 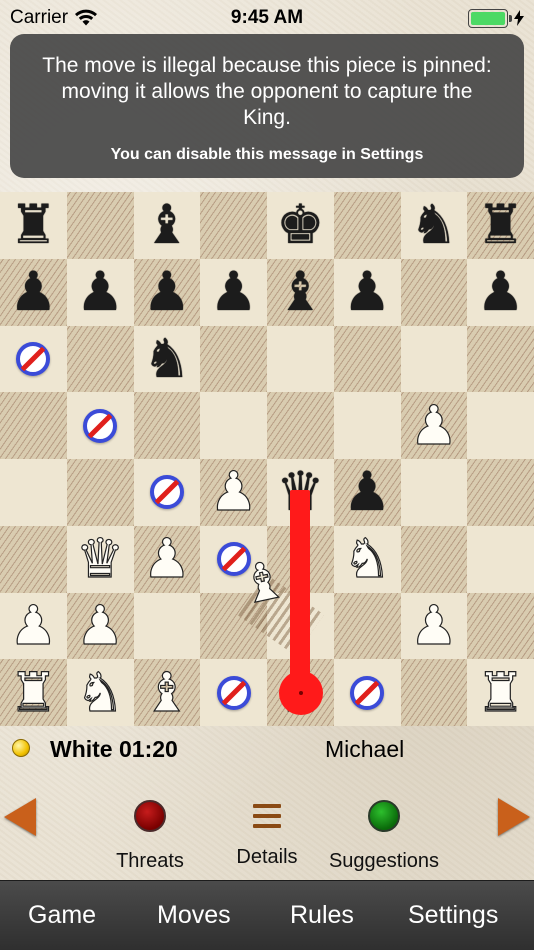 I want to click on details-button: Details, so click(x=267, y=829).